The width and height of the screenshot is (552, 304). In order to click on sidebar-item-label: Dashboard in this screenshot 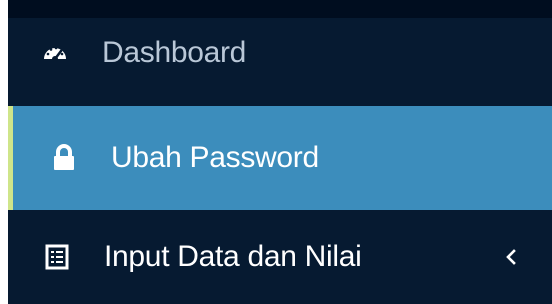, I will do `click(174, 52)`.